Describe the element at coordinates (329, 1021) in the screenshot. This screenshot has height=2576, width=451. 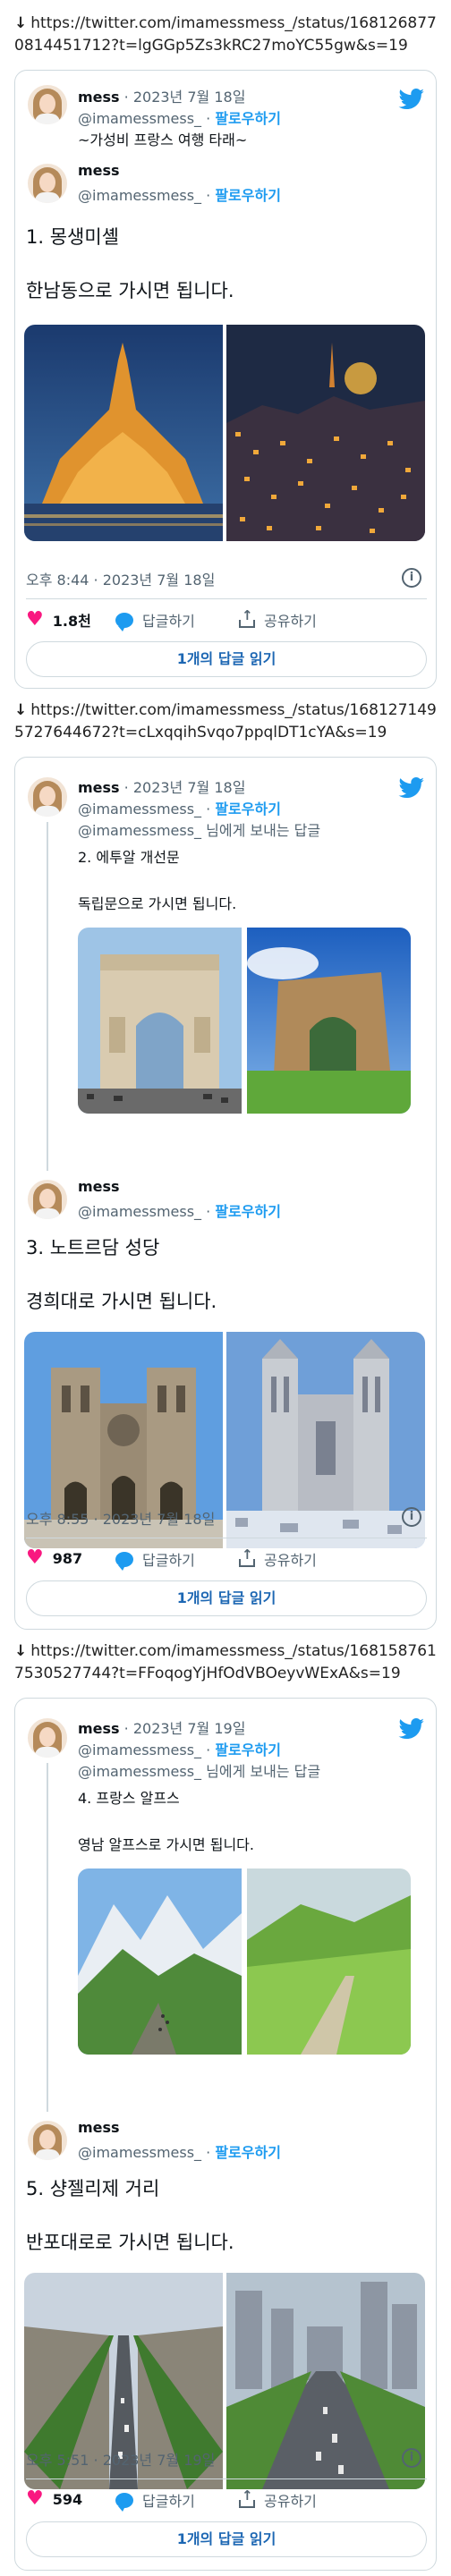
I see `dongnimmun-photo` at that location.